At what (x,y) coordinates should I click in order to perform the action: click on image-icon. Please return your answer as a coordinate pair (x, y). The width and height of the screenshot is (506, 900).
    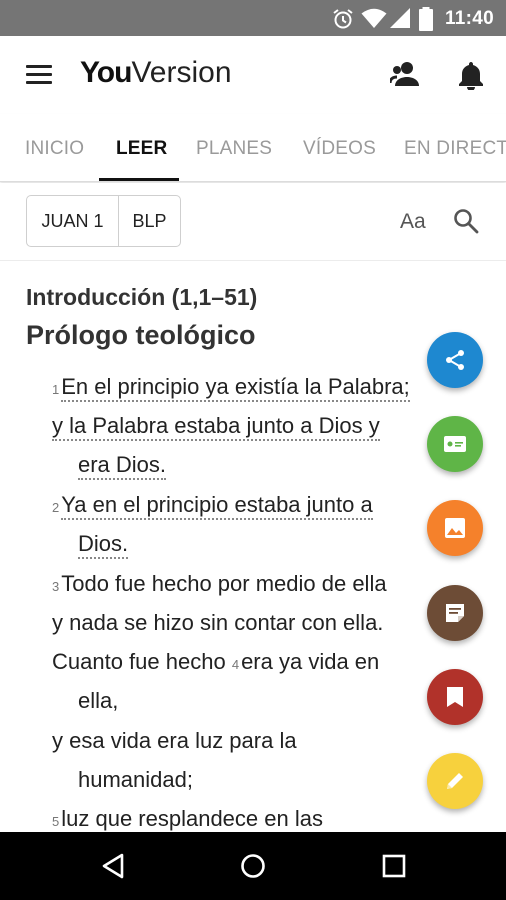
    Looking at the image, I should click on (455, 528).